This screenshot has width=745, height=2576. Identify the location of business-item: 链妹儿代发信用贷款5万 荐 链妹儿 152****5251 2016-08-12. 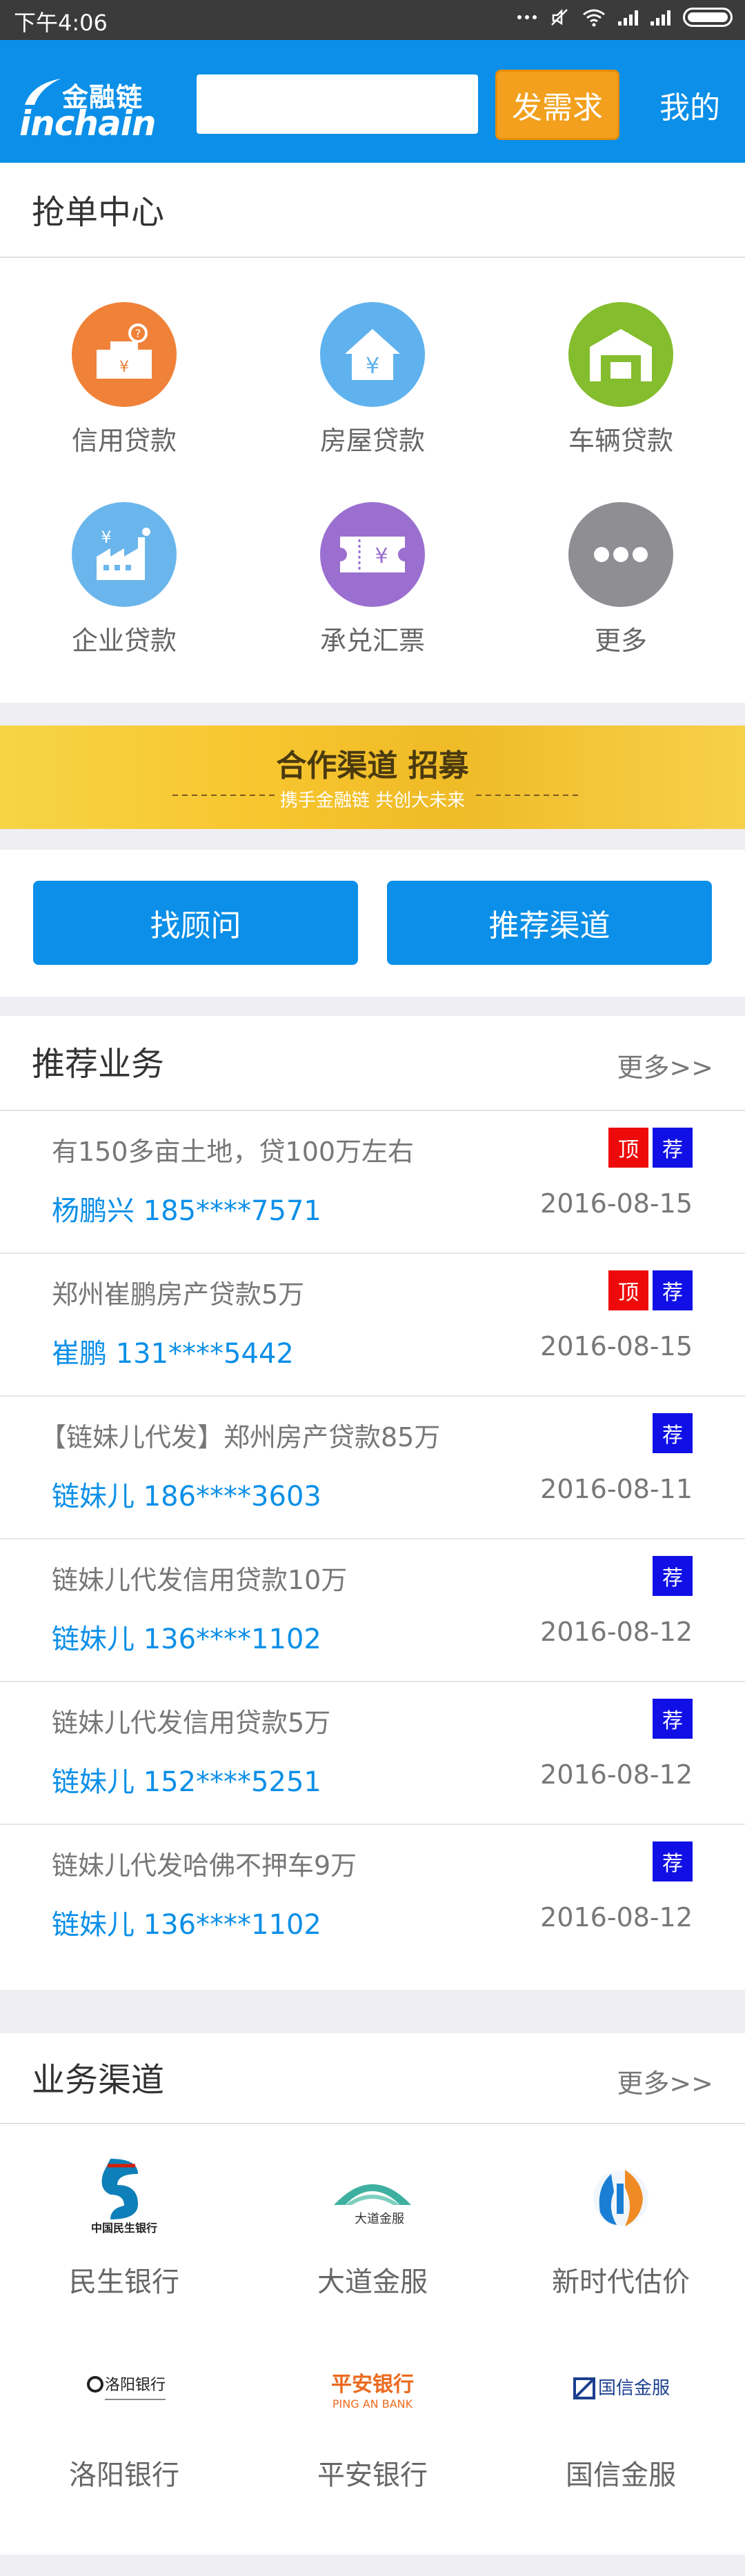
(372, 1753).